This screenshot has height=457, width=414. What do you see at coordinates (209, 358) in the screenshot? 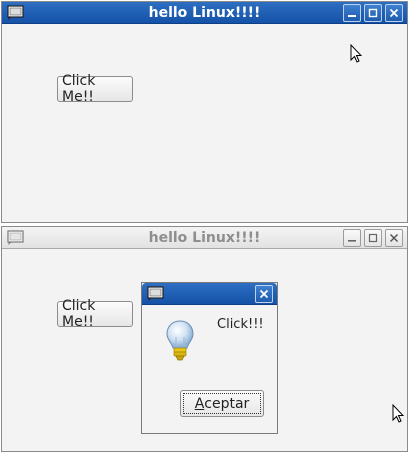
I see `message-dialog: Click!!! Aceptar` at bounding box center [209, 358].